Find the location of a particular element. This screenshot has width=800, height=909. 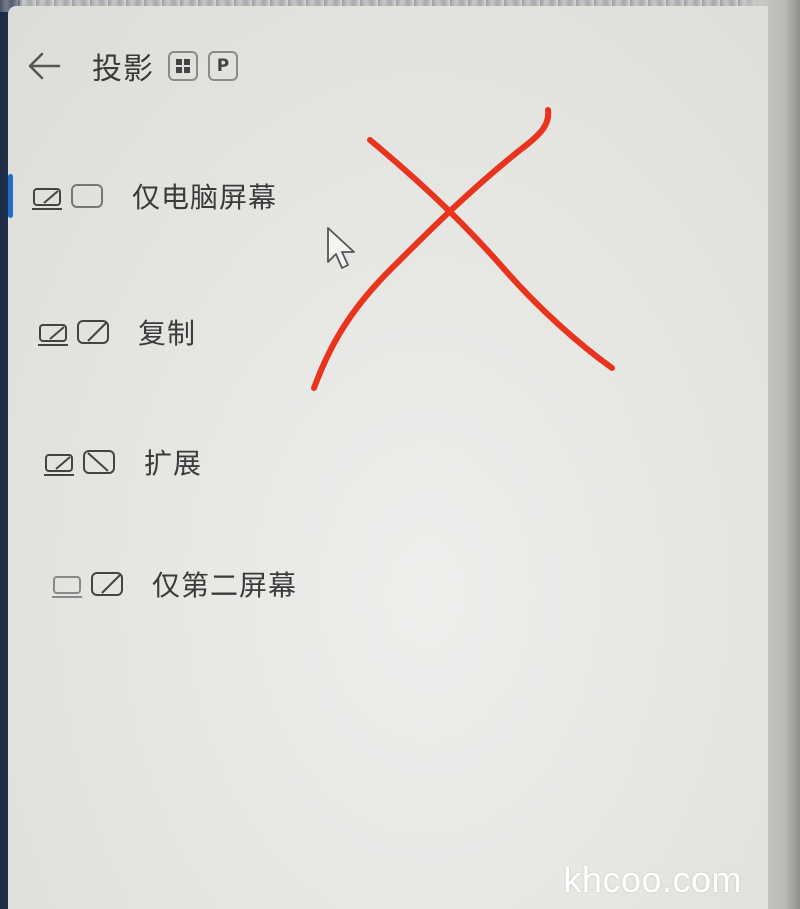

back-button is located at coordinates (44, 66).